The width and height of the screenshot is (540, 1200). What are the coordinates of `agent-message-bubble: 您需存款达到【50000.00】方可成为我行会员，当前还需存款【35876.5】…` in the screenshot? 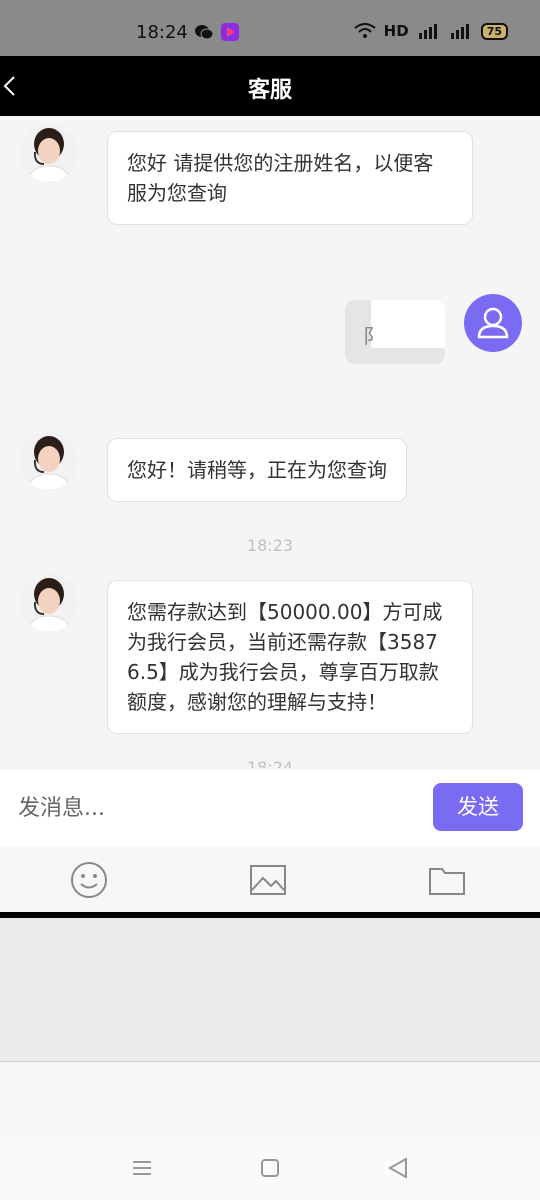 It's located at (290, 657).